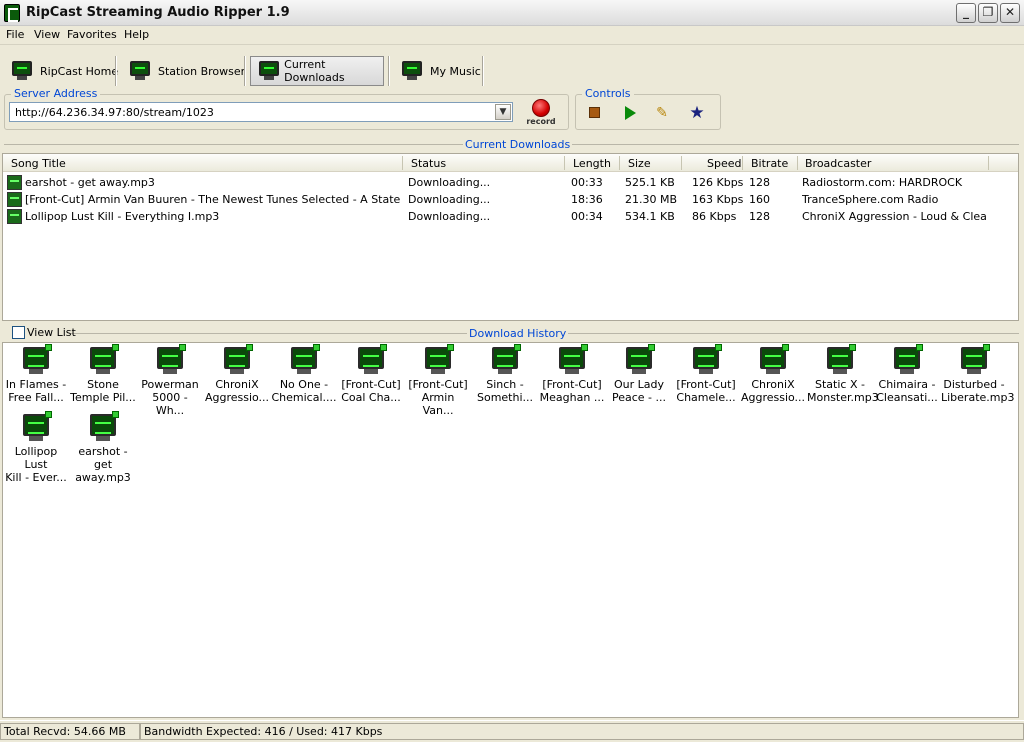  I want to click on station-browser-button: Station Browser, so click(186, 71).